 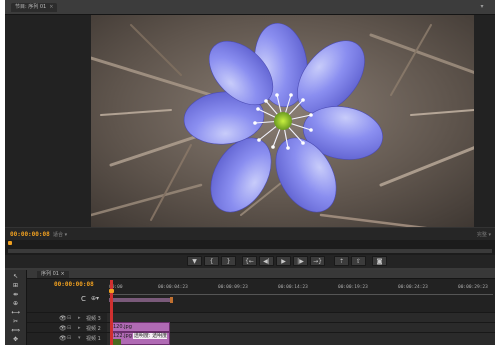 I want to click on lift-button: ⇡, so click(x=341, y=261).